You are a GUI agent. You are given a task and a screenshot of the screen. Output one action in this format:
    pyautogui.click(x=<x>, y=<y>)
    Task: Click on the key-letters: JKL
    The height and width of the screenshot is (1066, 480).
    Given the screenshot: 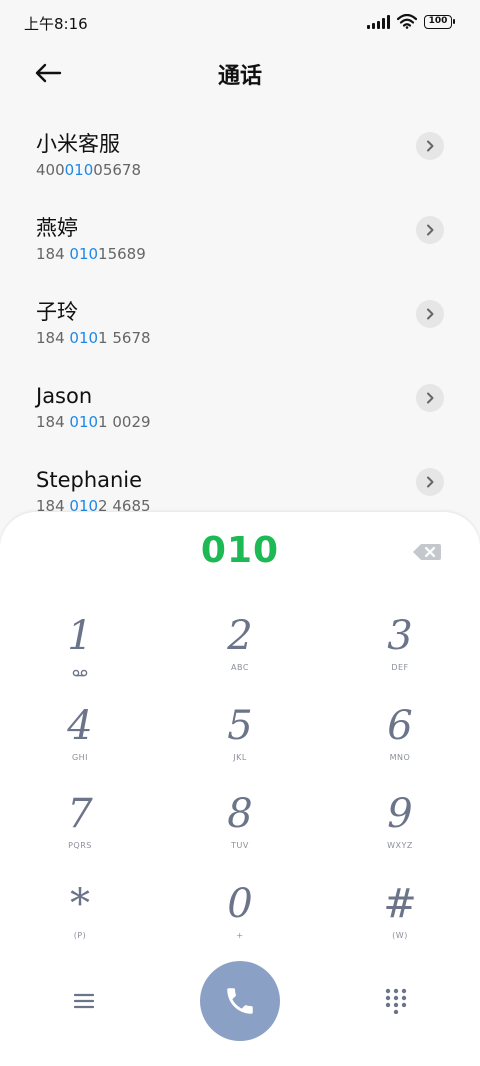 What is the action you would take?
    pyautogui.click(x=240, y=757)
    